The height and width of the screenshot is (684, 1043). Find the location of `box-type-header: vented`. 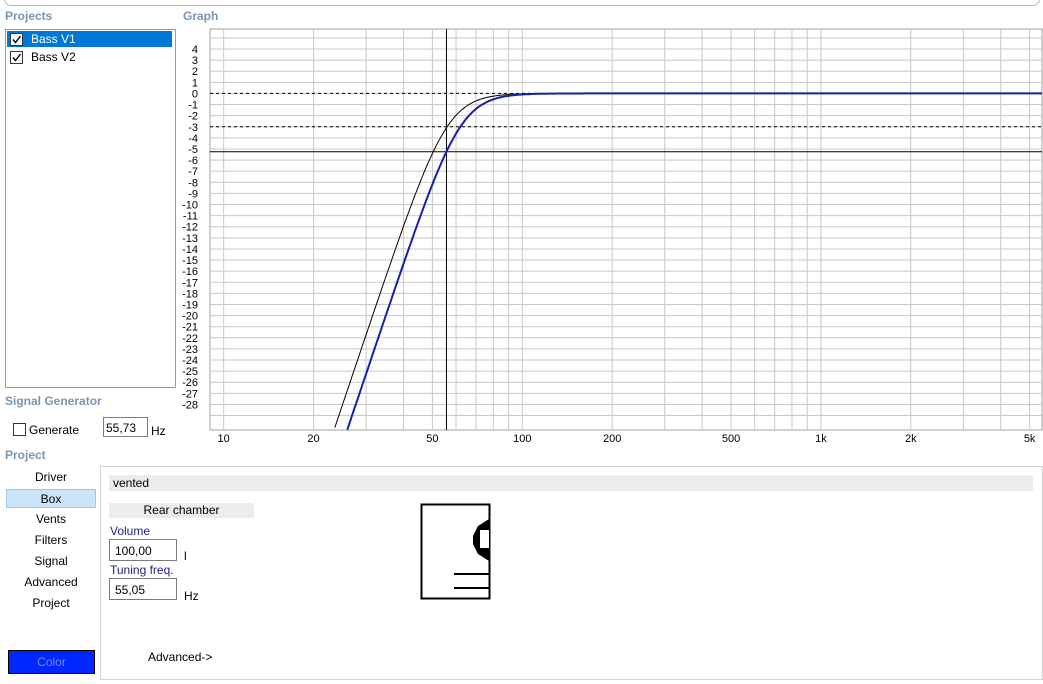

box-type-header: vented is located at coordinates (571, 483).